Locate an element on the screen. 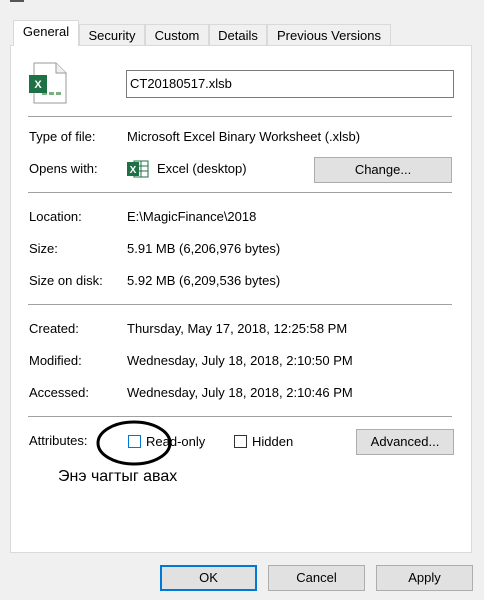 The height and width of the screenshot is (600, 484). tab-details: Details is located at coordinates (238, 35).